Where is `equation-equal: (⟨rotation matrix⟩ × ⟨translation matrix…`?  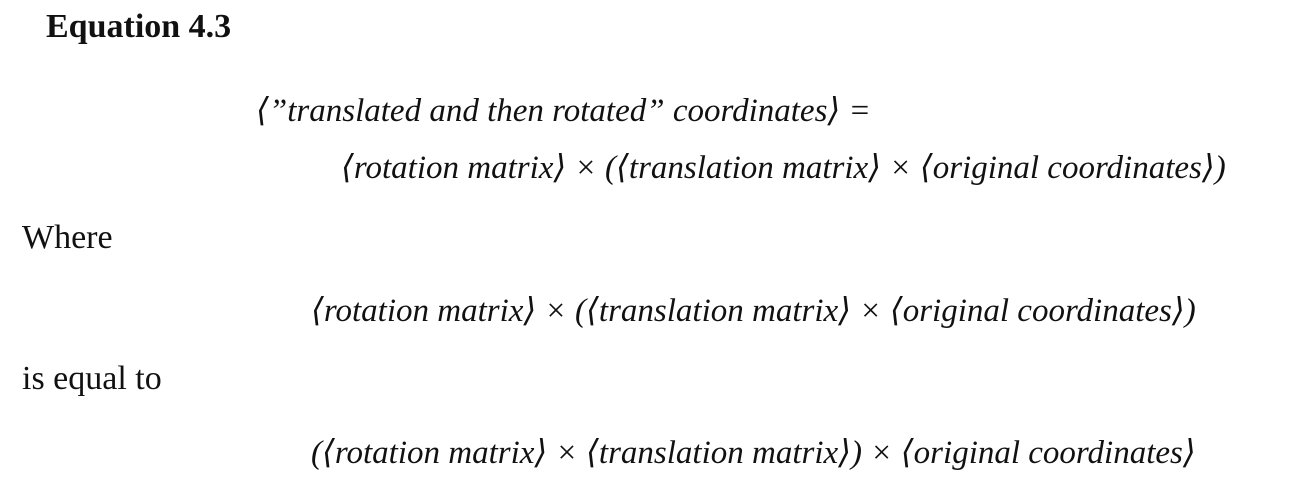 equation-equal: (⟨rotation matrix⟩ × ⟨translation matrix… is located at coordinates (753, 453).